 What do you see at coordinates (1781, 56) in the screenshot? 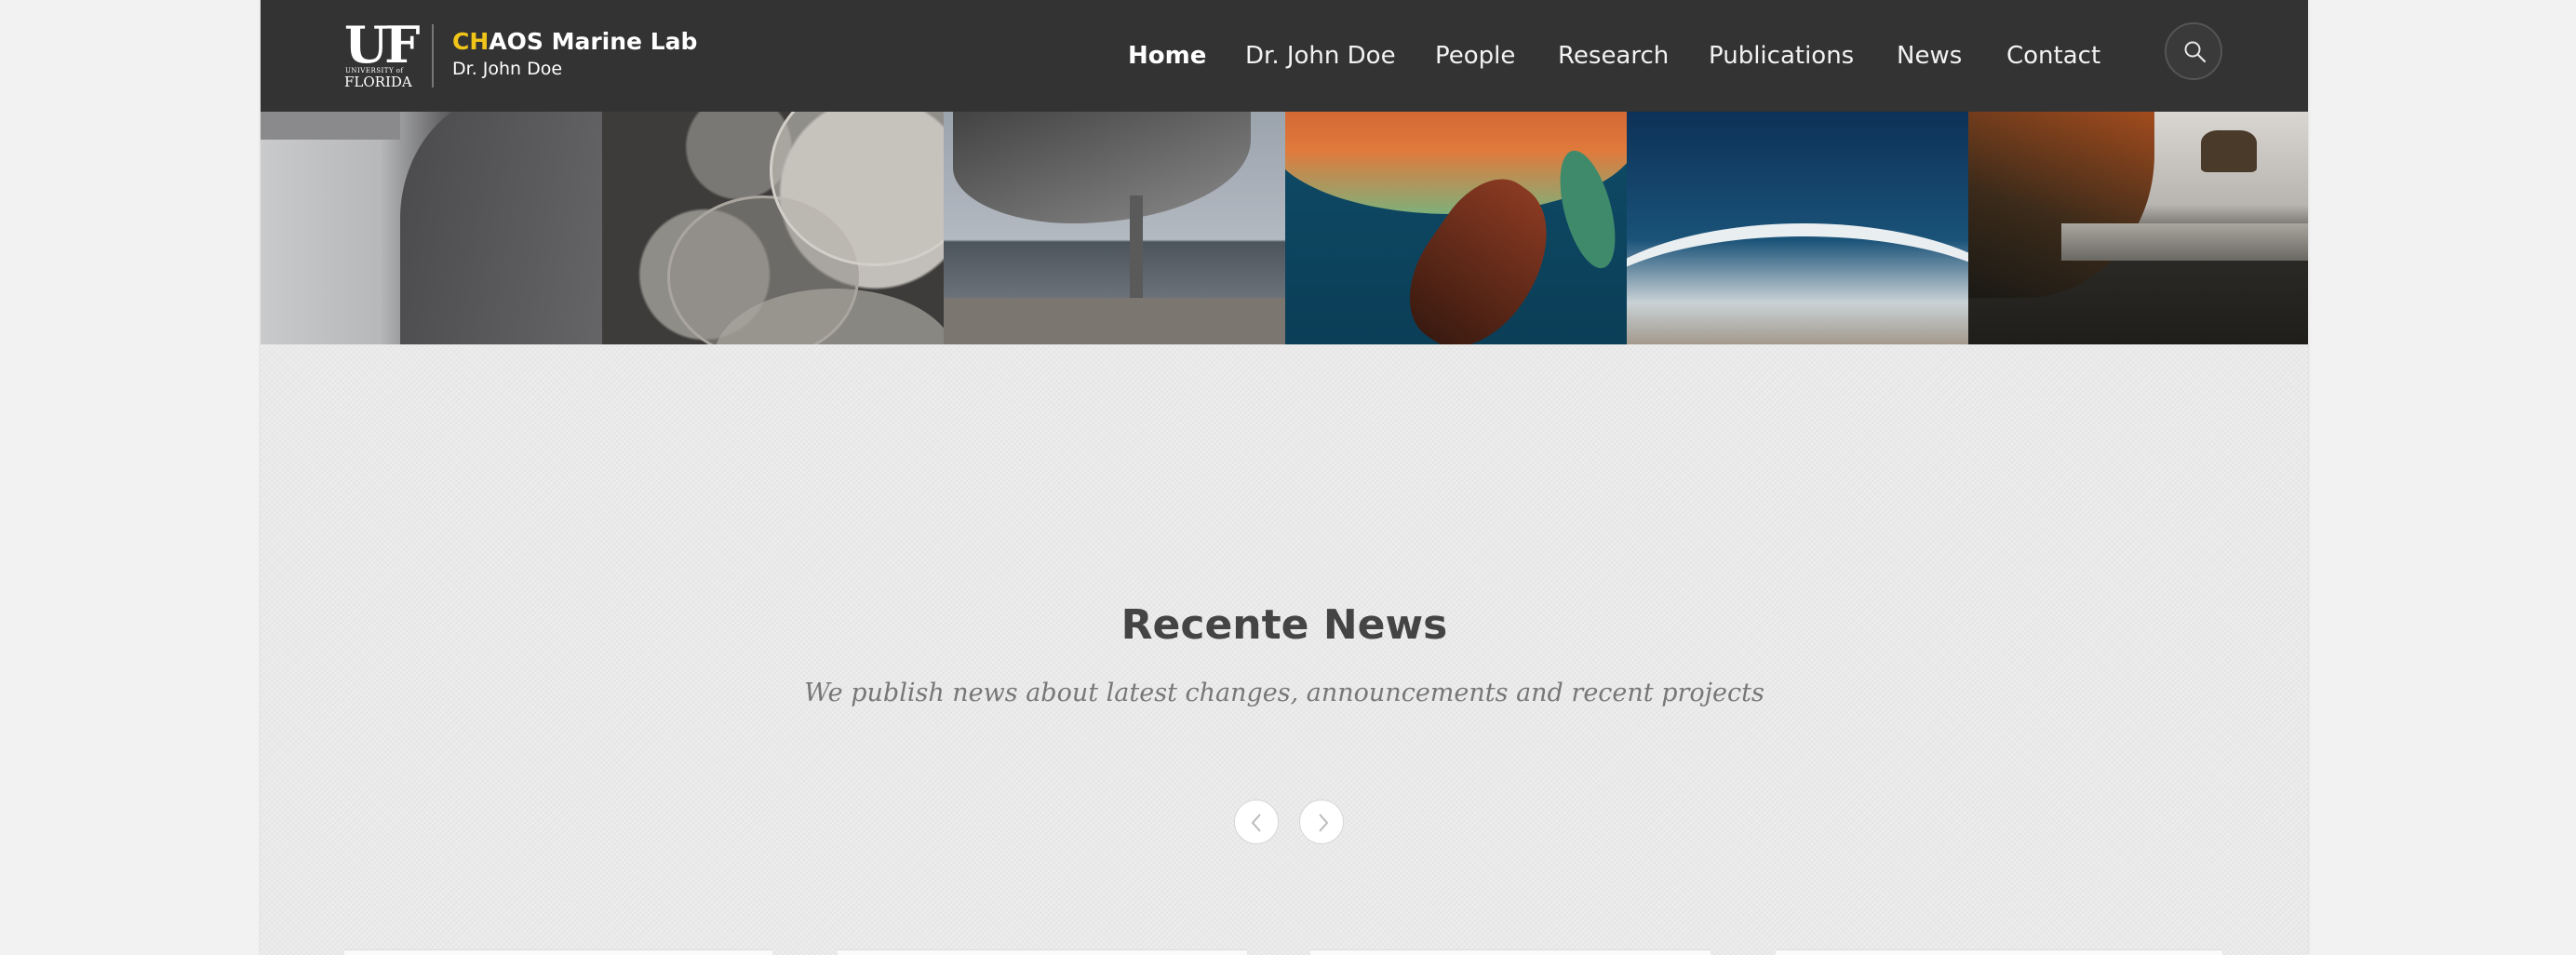
I see `nav-item-publications: Publications` at bounding box center [1781, 56].